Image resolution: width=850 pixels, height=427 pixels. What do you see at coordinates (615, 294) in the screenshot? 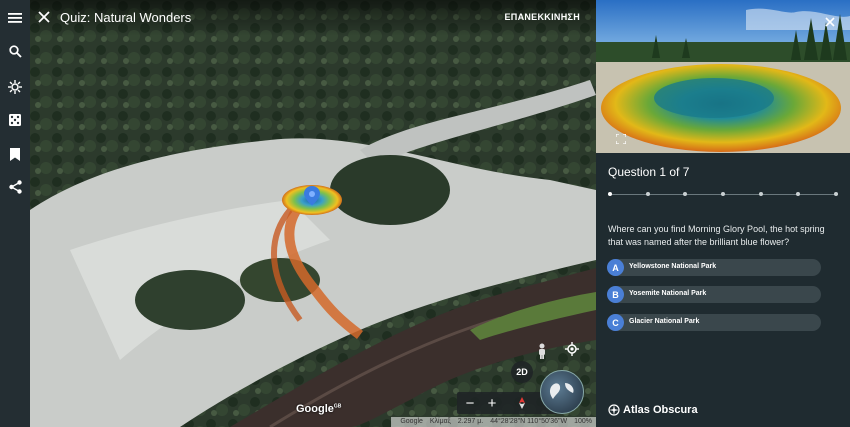
I see `answer-letter: B` at bounding box center [615, 294].